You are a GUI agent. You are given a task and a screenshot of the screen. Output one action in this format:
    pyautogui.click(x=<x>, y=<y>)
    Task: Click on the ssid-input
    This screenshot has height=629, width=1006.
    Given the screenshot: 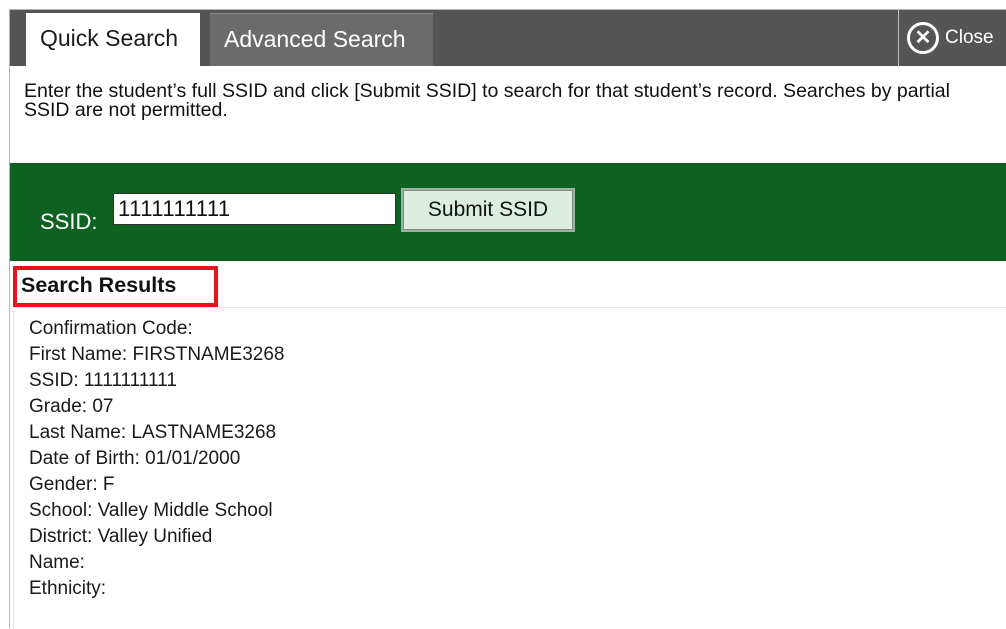 What is the action you would take?
    pyautogui.click(x=254, y=209)
    